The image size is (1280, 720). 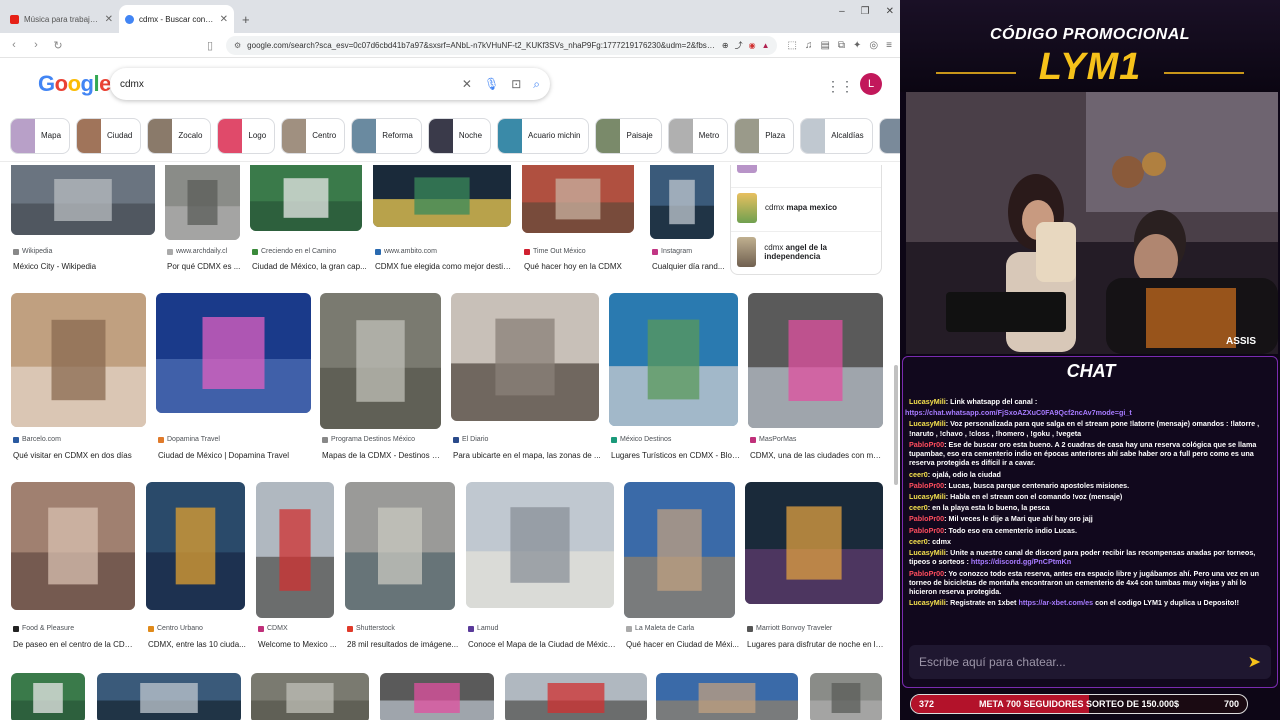 I want to click on filter-chip: Paisaje, so click(x=628, y=135).